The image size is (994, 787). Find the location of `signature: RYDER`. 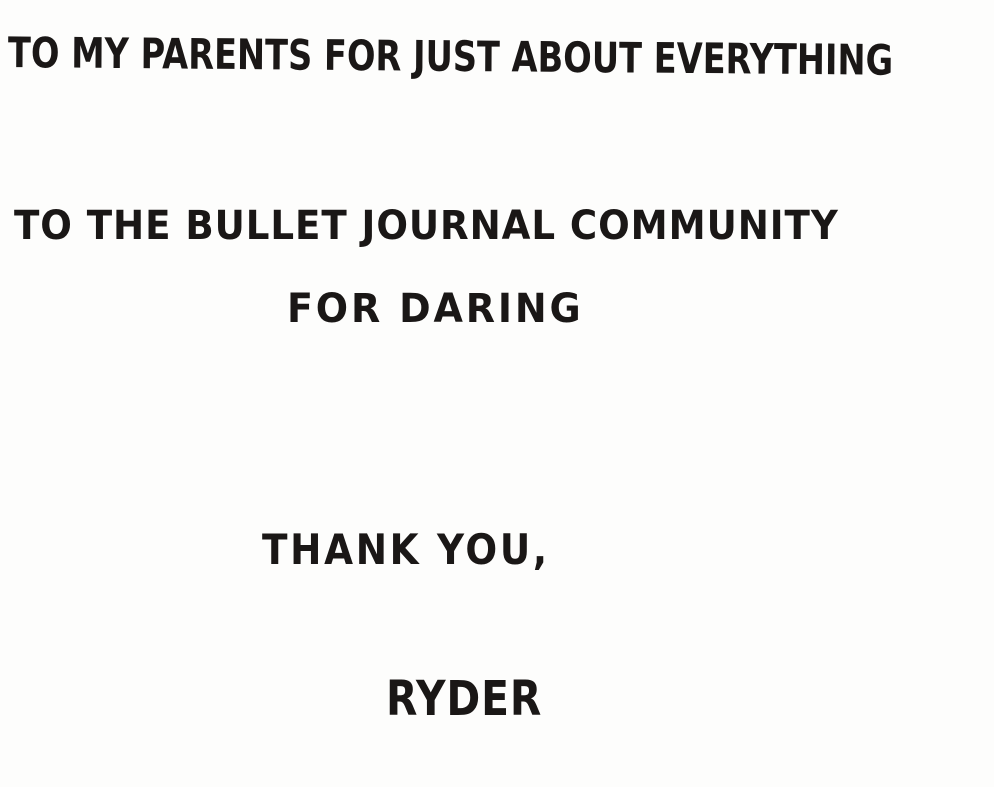

signature: RYDER is located at coordinates (464, 699).